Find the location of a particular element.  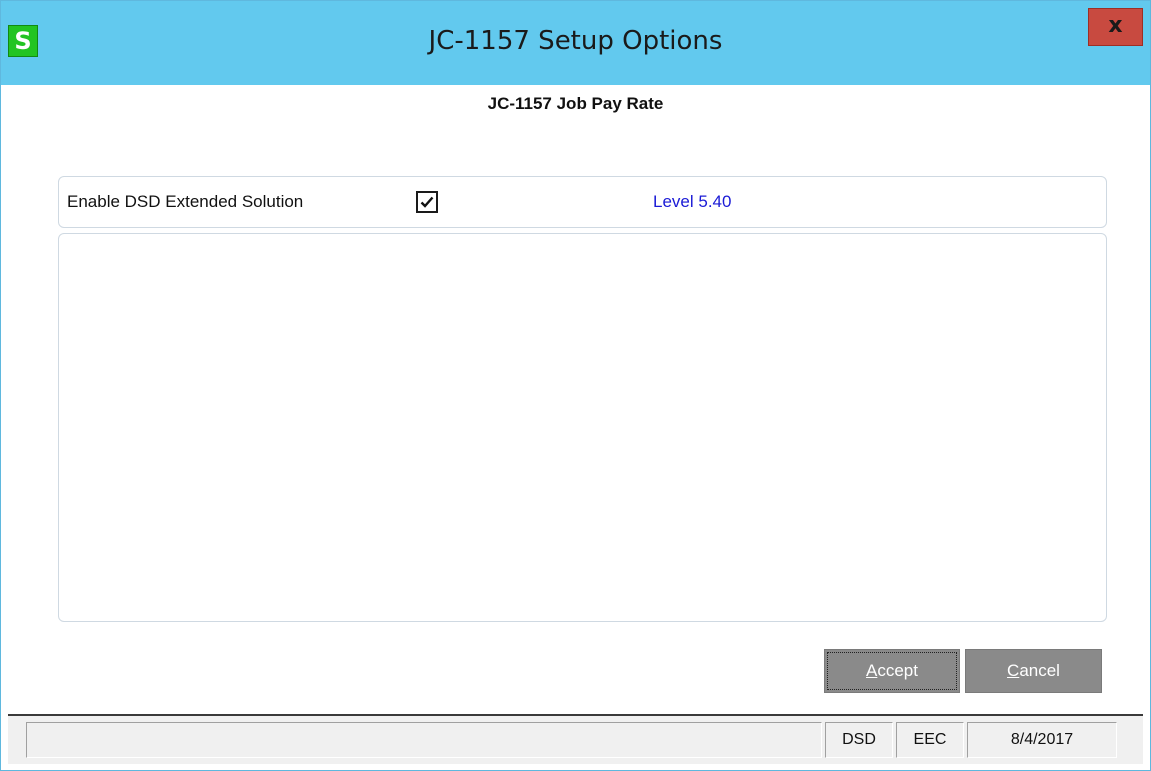

close-icon: x is located at coordinates (1115, 25).